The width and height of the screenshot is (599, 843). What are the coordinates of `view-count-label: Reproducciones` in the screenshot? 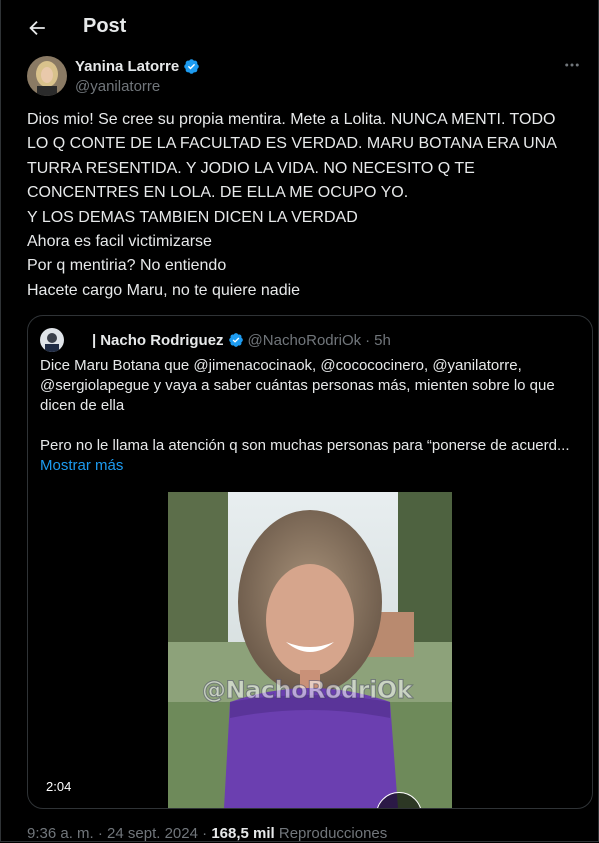 It's located at (333, 833).